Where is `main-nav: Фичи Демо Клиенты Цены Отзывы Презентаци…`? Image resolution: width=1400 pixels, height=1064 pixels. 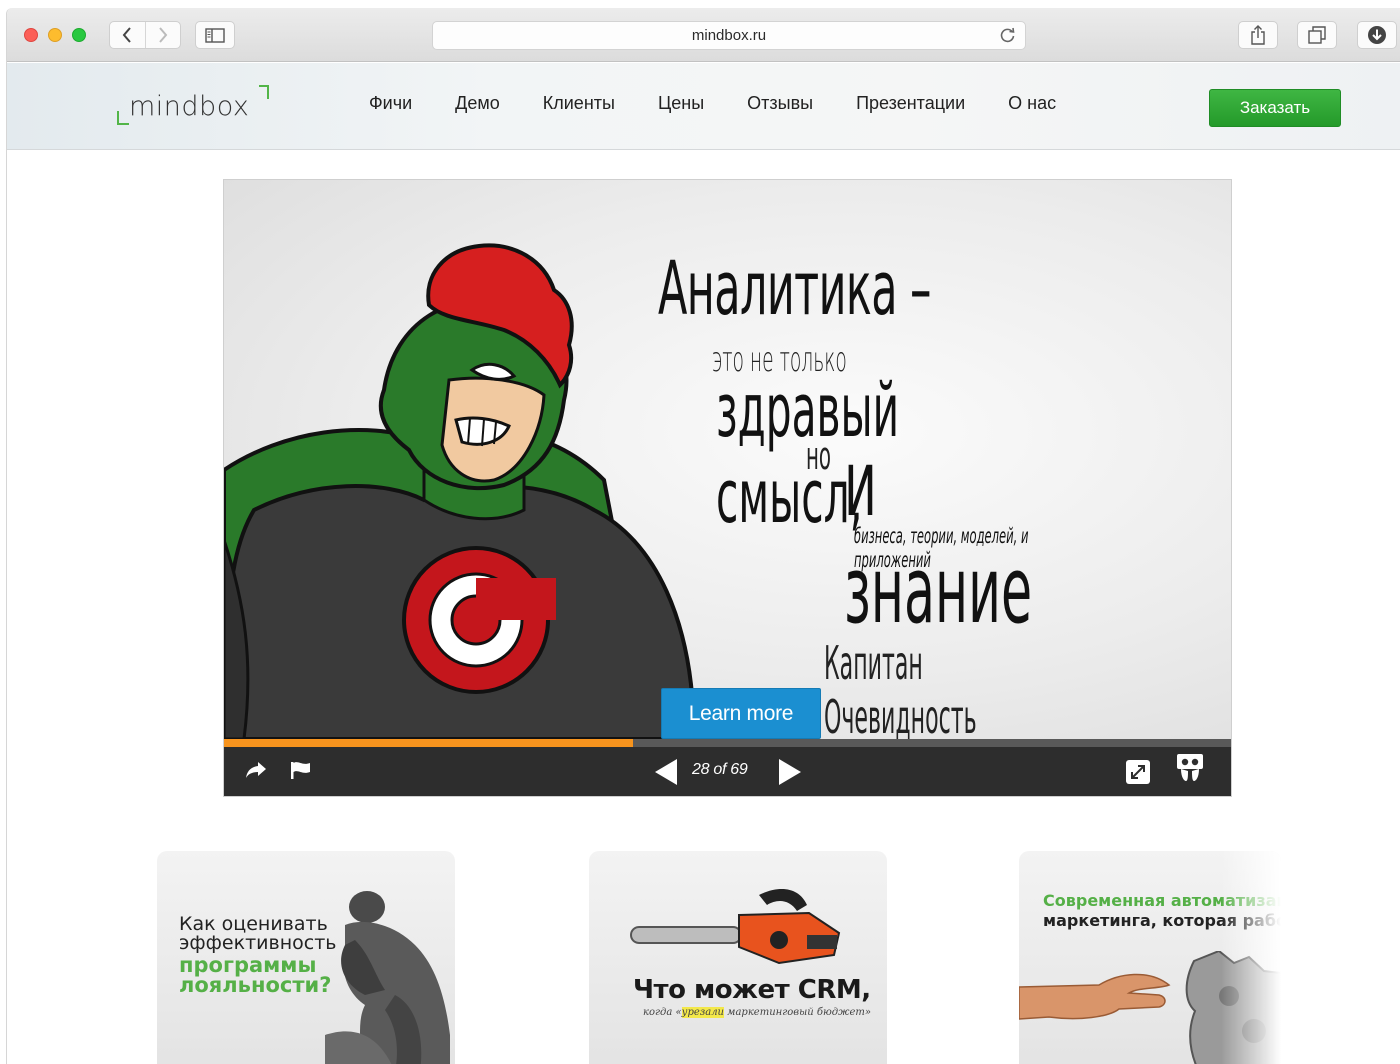 main-nav: Фичи Демо Клиенты Цены Отзывы Презентаци… is located at coordinates (712, 103).